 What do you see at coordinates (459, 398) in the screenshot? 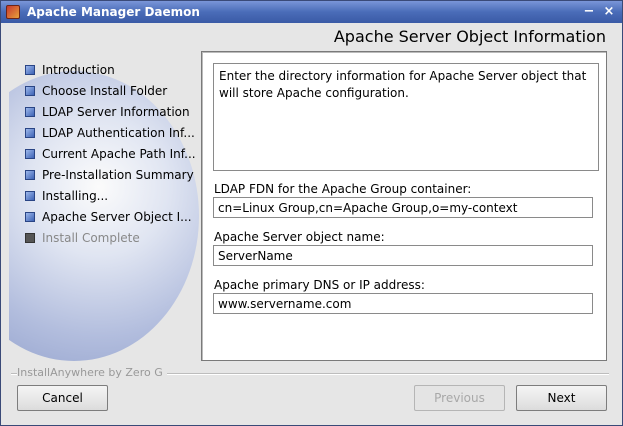
I see `previous-button: Previous` at bounding box center [459, 398].